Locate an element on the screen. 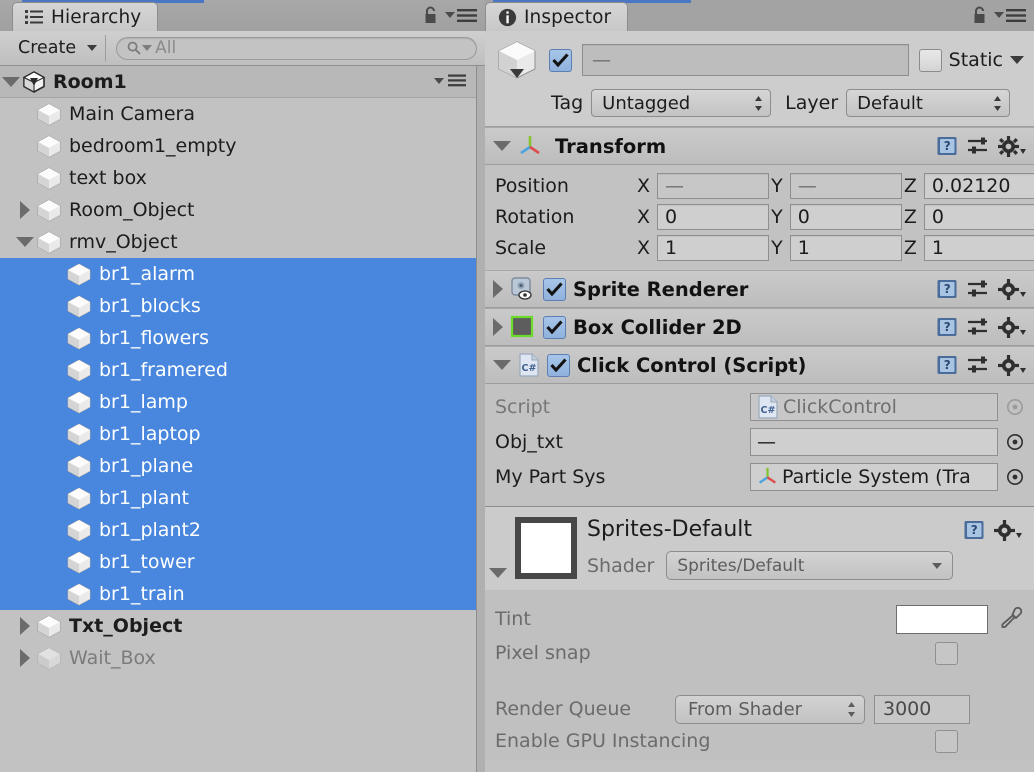 Image resolution: width=1034 pixels, height=772 pixels. hierarchy-item-br1-framered: br1_framered is located at coordinates (238, 370).